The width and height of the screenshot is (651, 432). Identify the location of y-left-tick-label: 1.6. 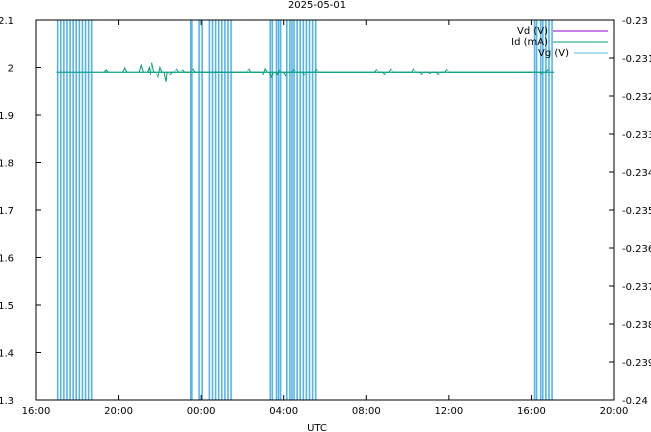
(7, 259).